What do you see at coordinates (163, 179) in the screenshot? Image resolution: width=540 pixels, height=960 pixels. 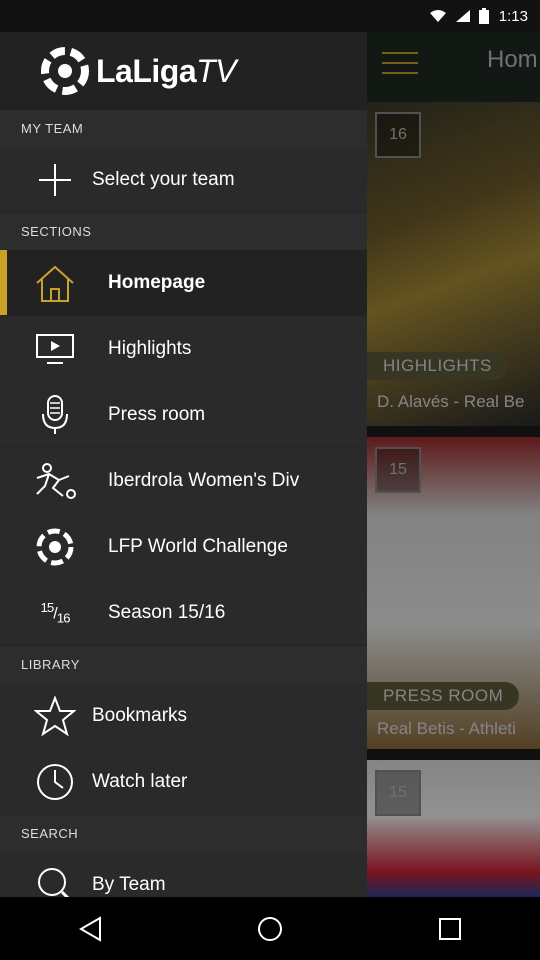 I see `select-team-label: Select your team` at bounding box center [163, 179].